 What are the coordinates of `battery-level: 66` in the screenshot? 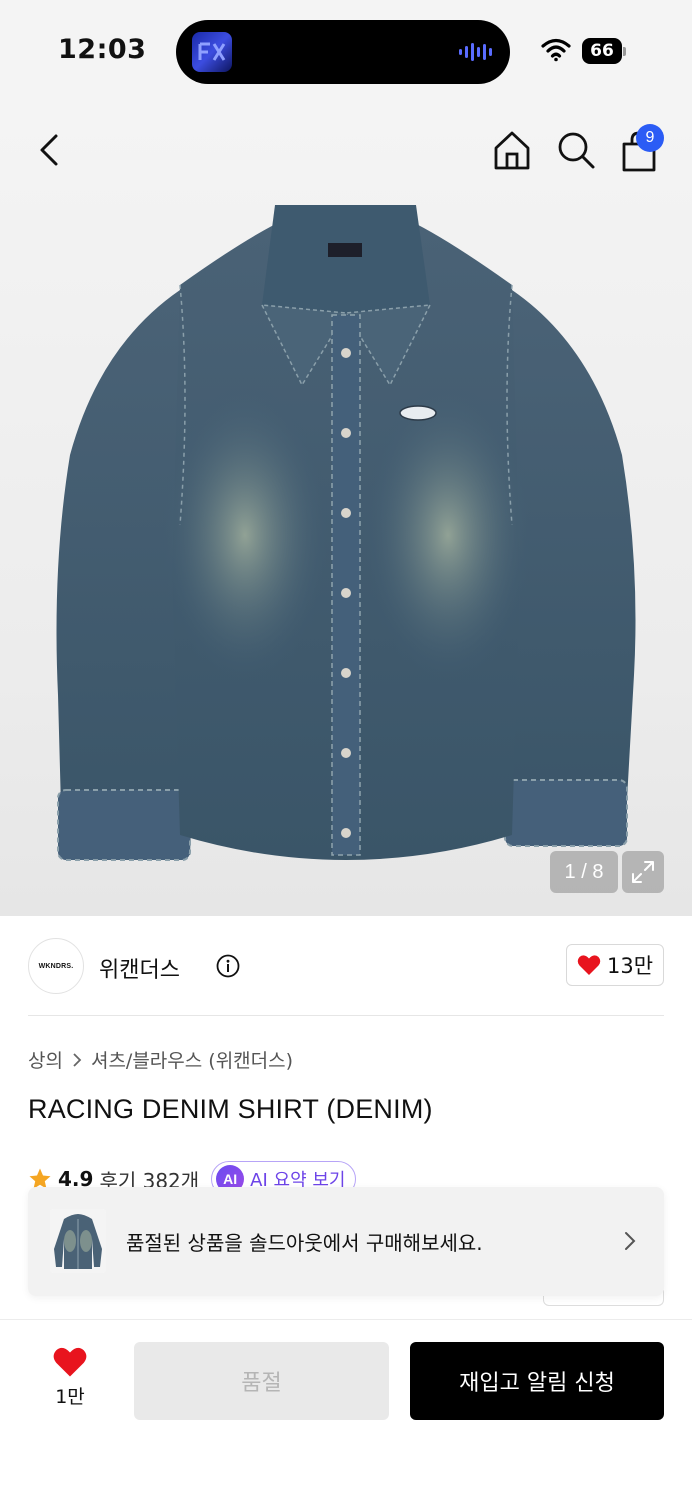 It's located at (602, 51).